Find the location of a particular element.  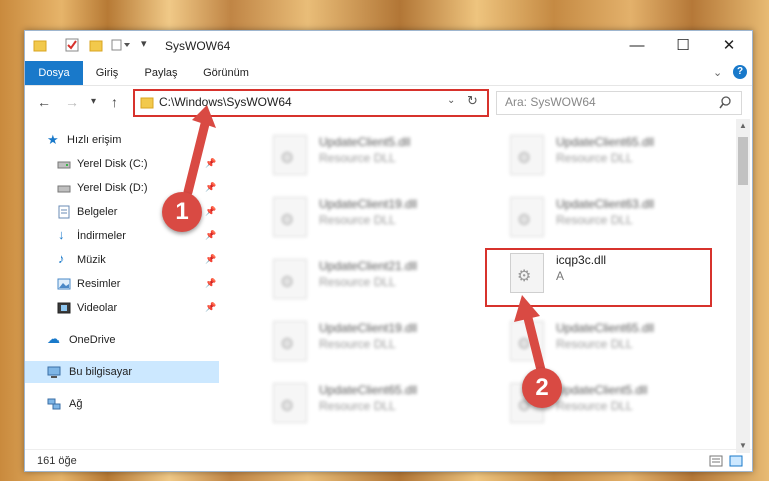

arrow-2-shaft is located at coordinates (535, 346).